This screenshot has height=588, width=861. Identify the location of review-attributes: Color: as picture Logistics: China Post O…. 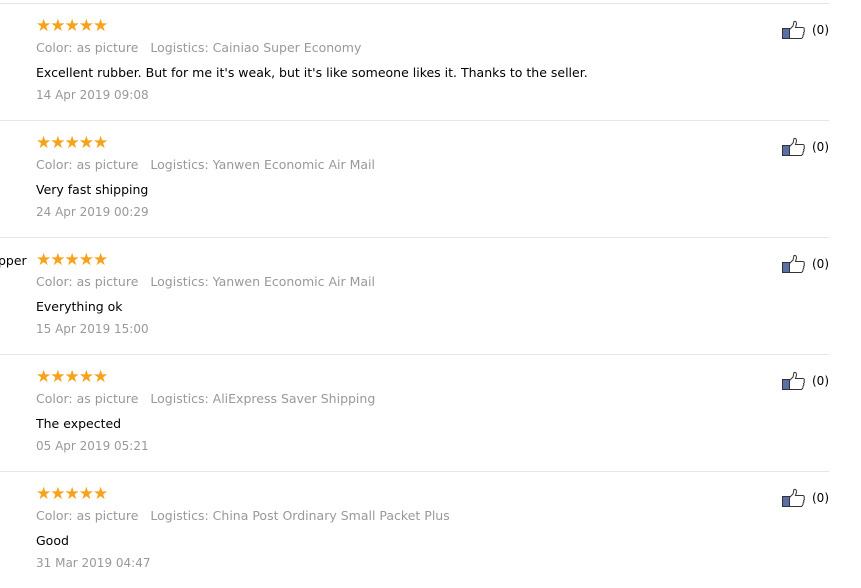
(243, 515).